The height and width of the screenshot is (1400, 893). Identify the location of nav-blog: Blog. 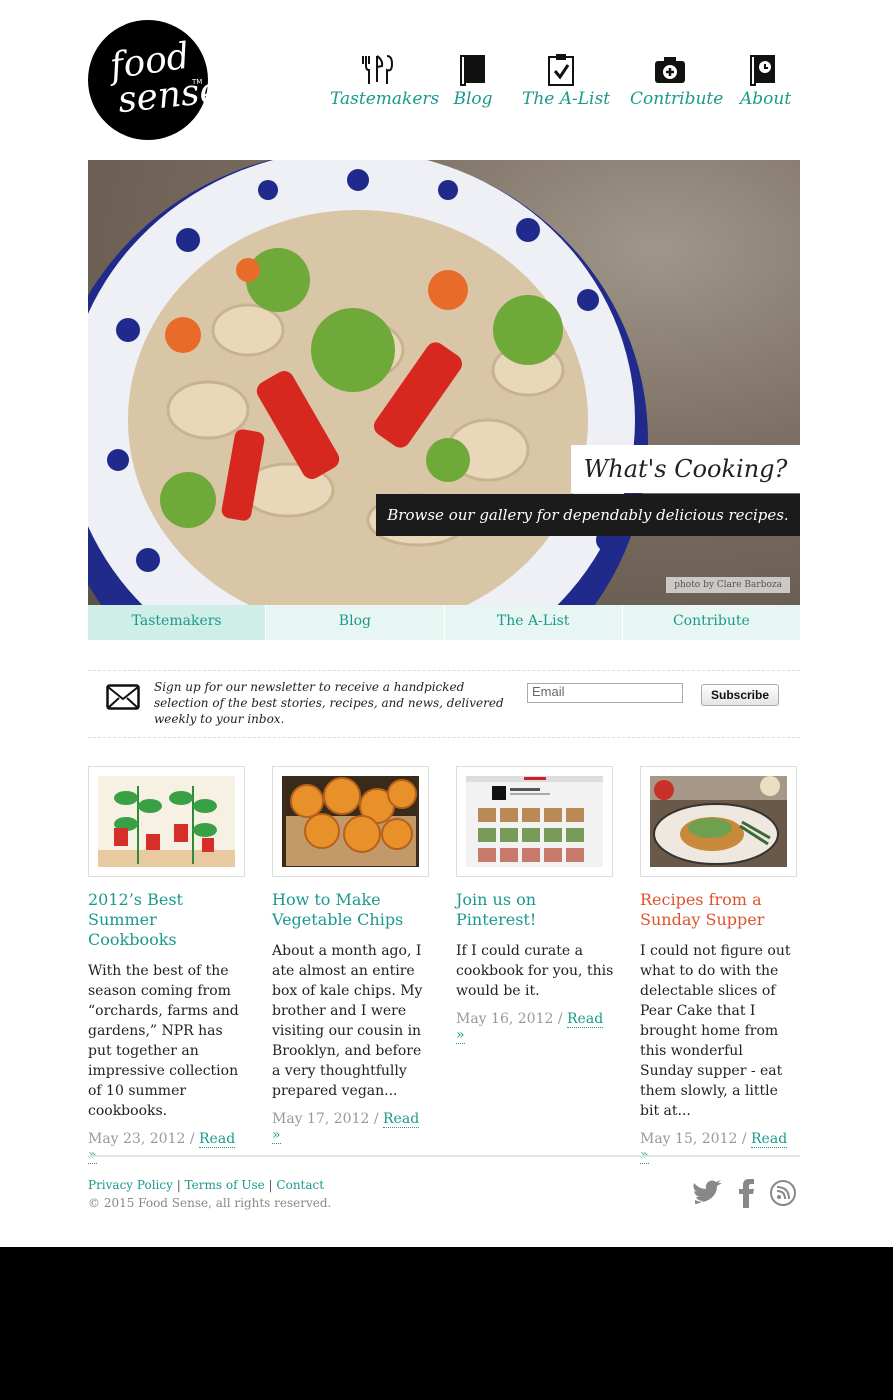
(473, 82).